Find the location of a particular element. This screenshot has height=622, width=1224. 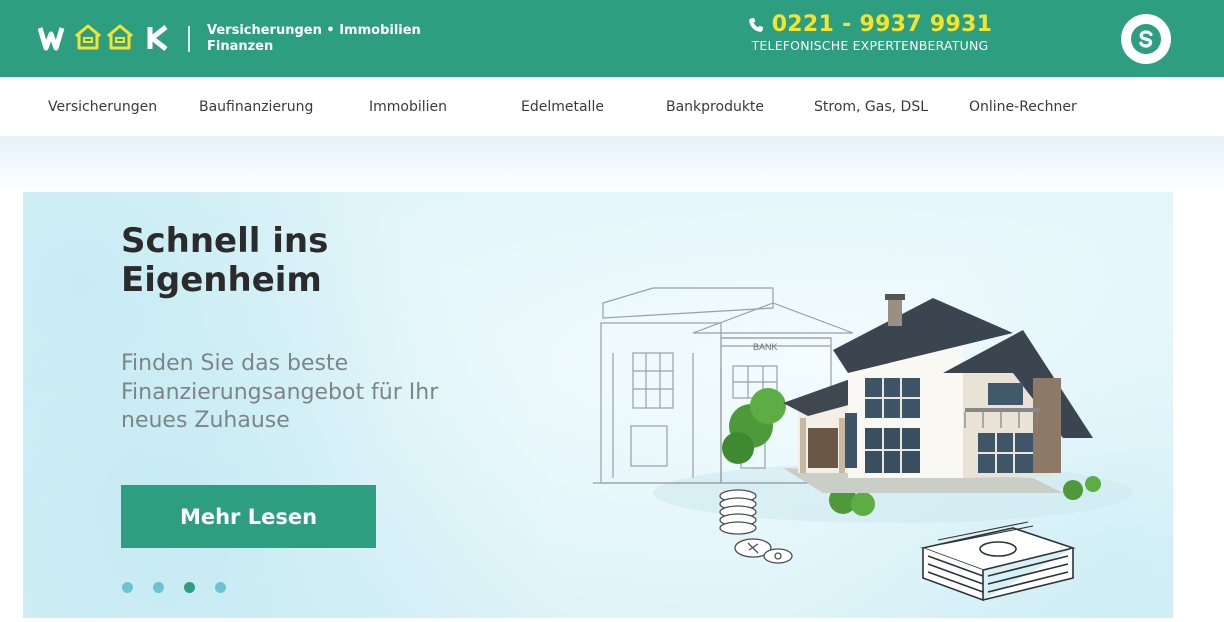

nav-item-bankprodukte: Bankprodukte is located at coordinates (715, 107).